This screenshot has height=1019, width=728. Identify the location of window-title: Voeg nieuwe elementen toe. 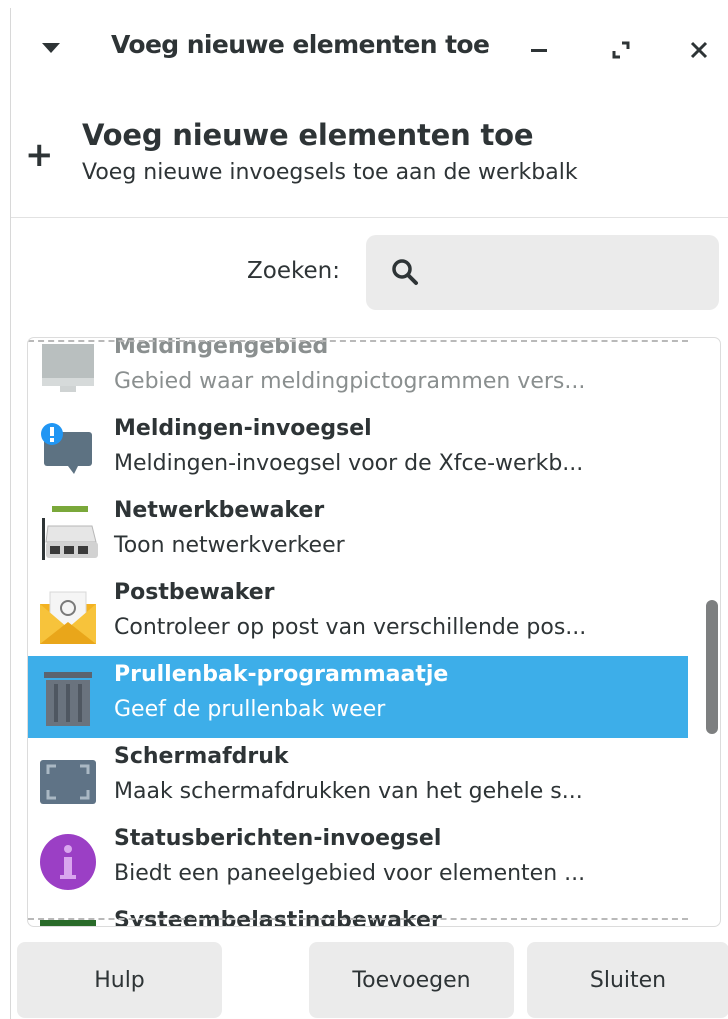
(300, 44).